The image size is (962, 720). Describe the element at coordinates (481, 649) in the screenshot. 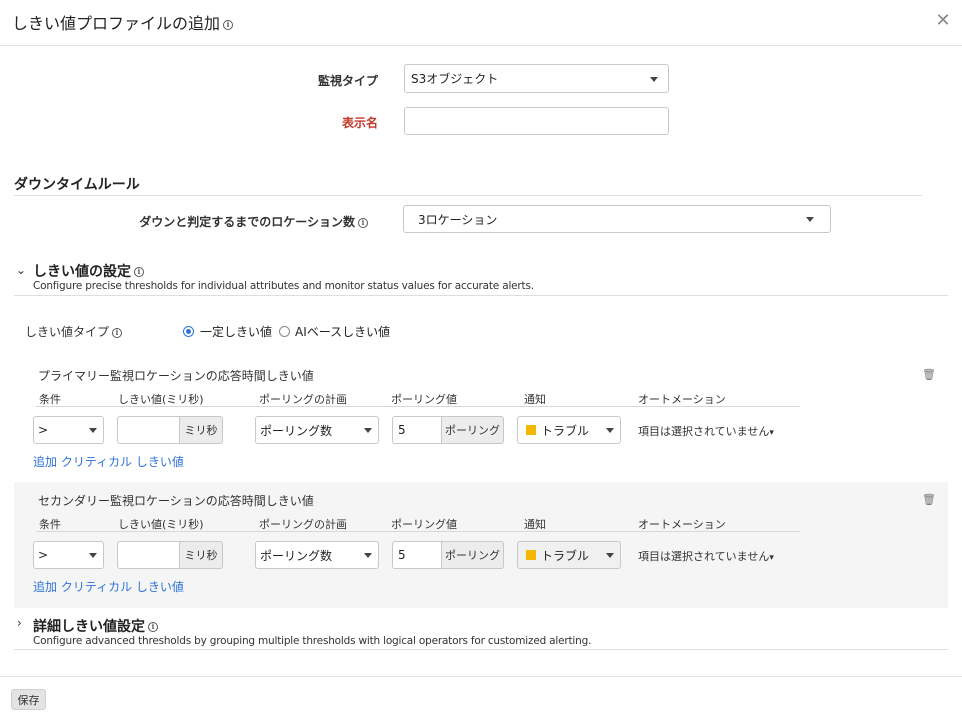

I see `advanced-divider` at that location.